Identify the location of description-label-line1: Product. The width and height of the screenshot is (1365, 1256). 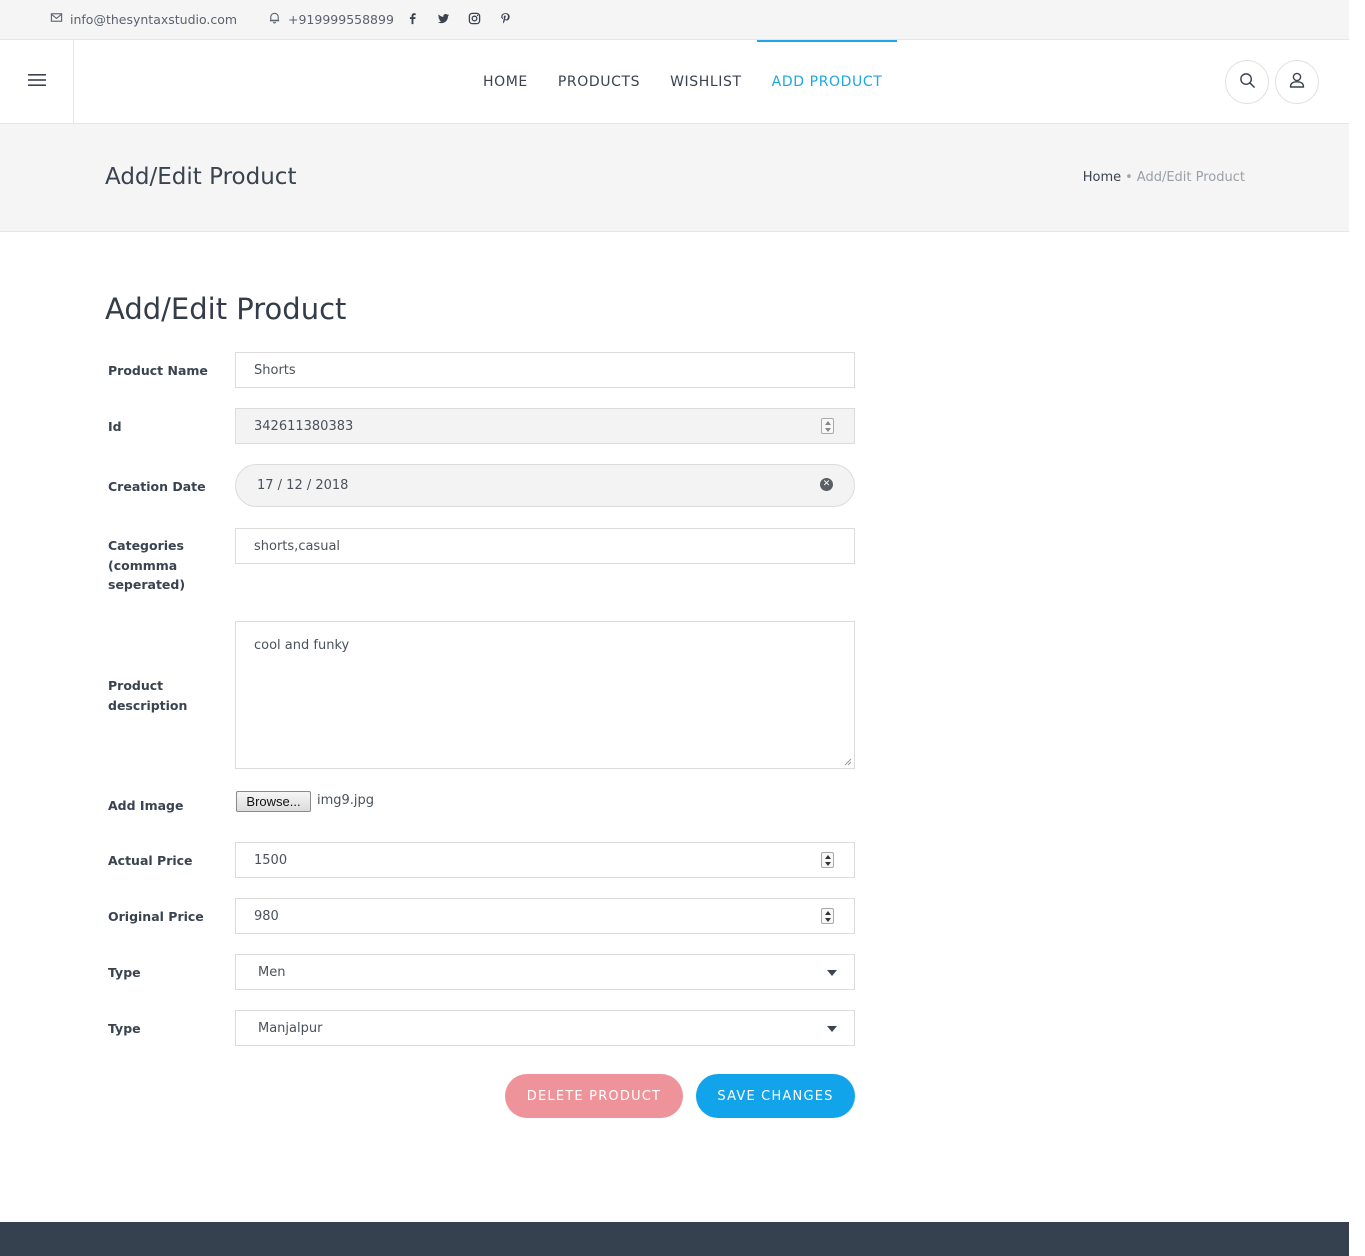
(136, 685).